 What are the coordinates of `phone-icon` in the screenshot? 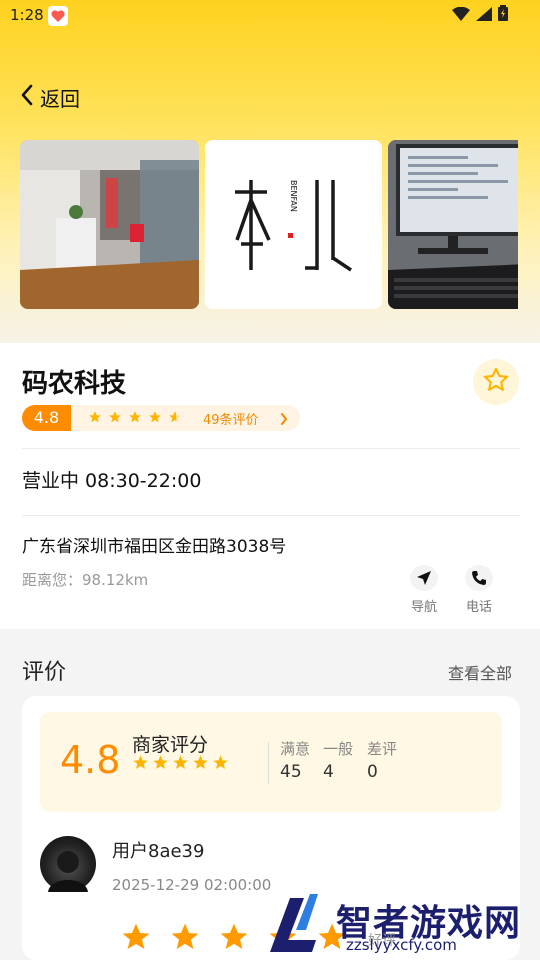 It's located at (479, 578).